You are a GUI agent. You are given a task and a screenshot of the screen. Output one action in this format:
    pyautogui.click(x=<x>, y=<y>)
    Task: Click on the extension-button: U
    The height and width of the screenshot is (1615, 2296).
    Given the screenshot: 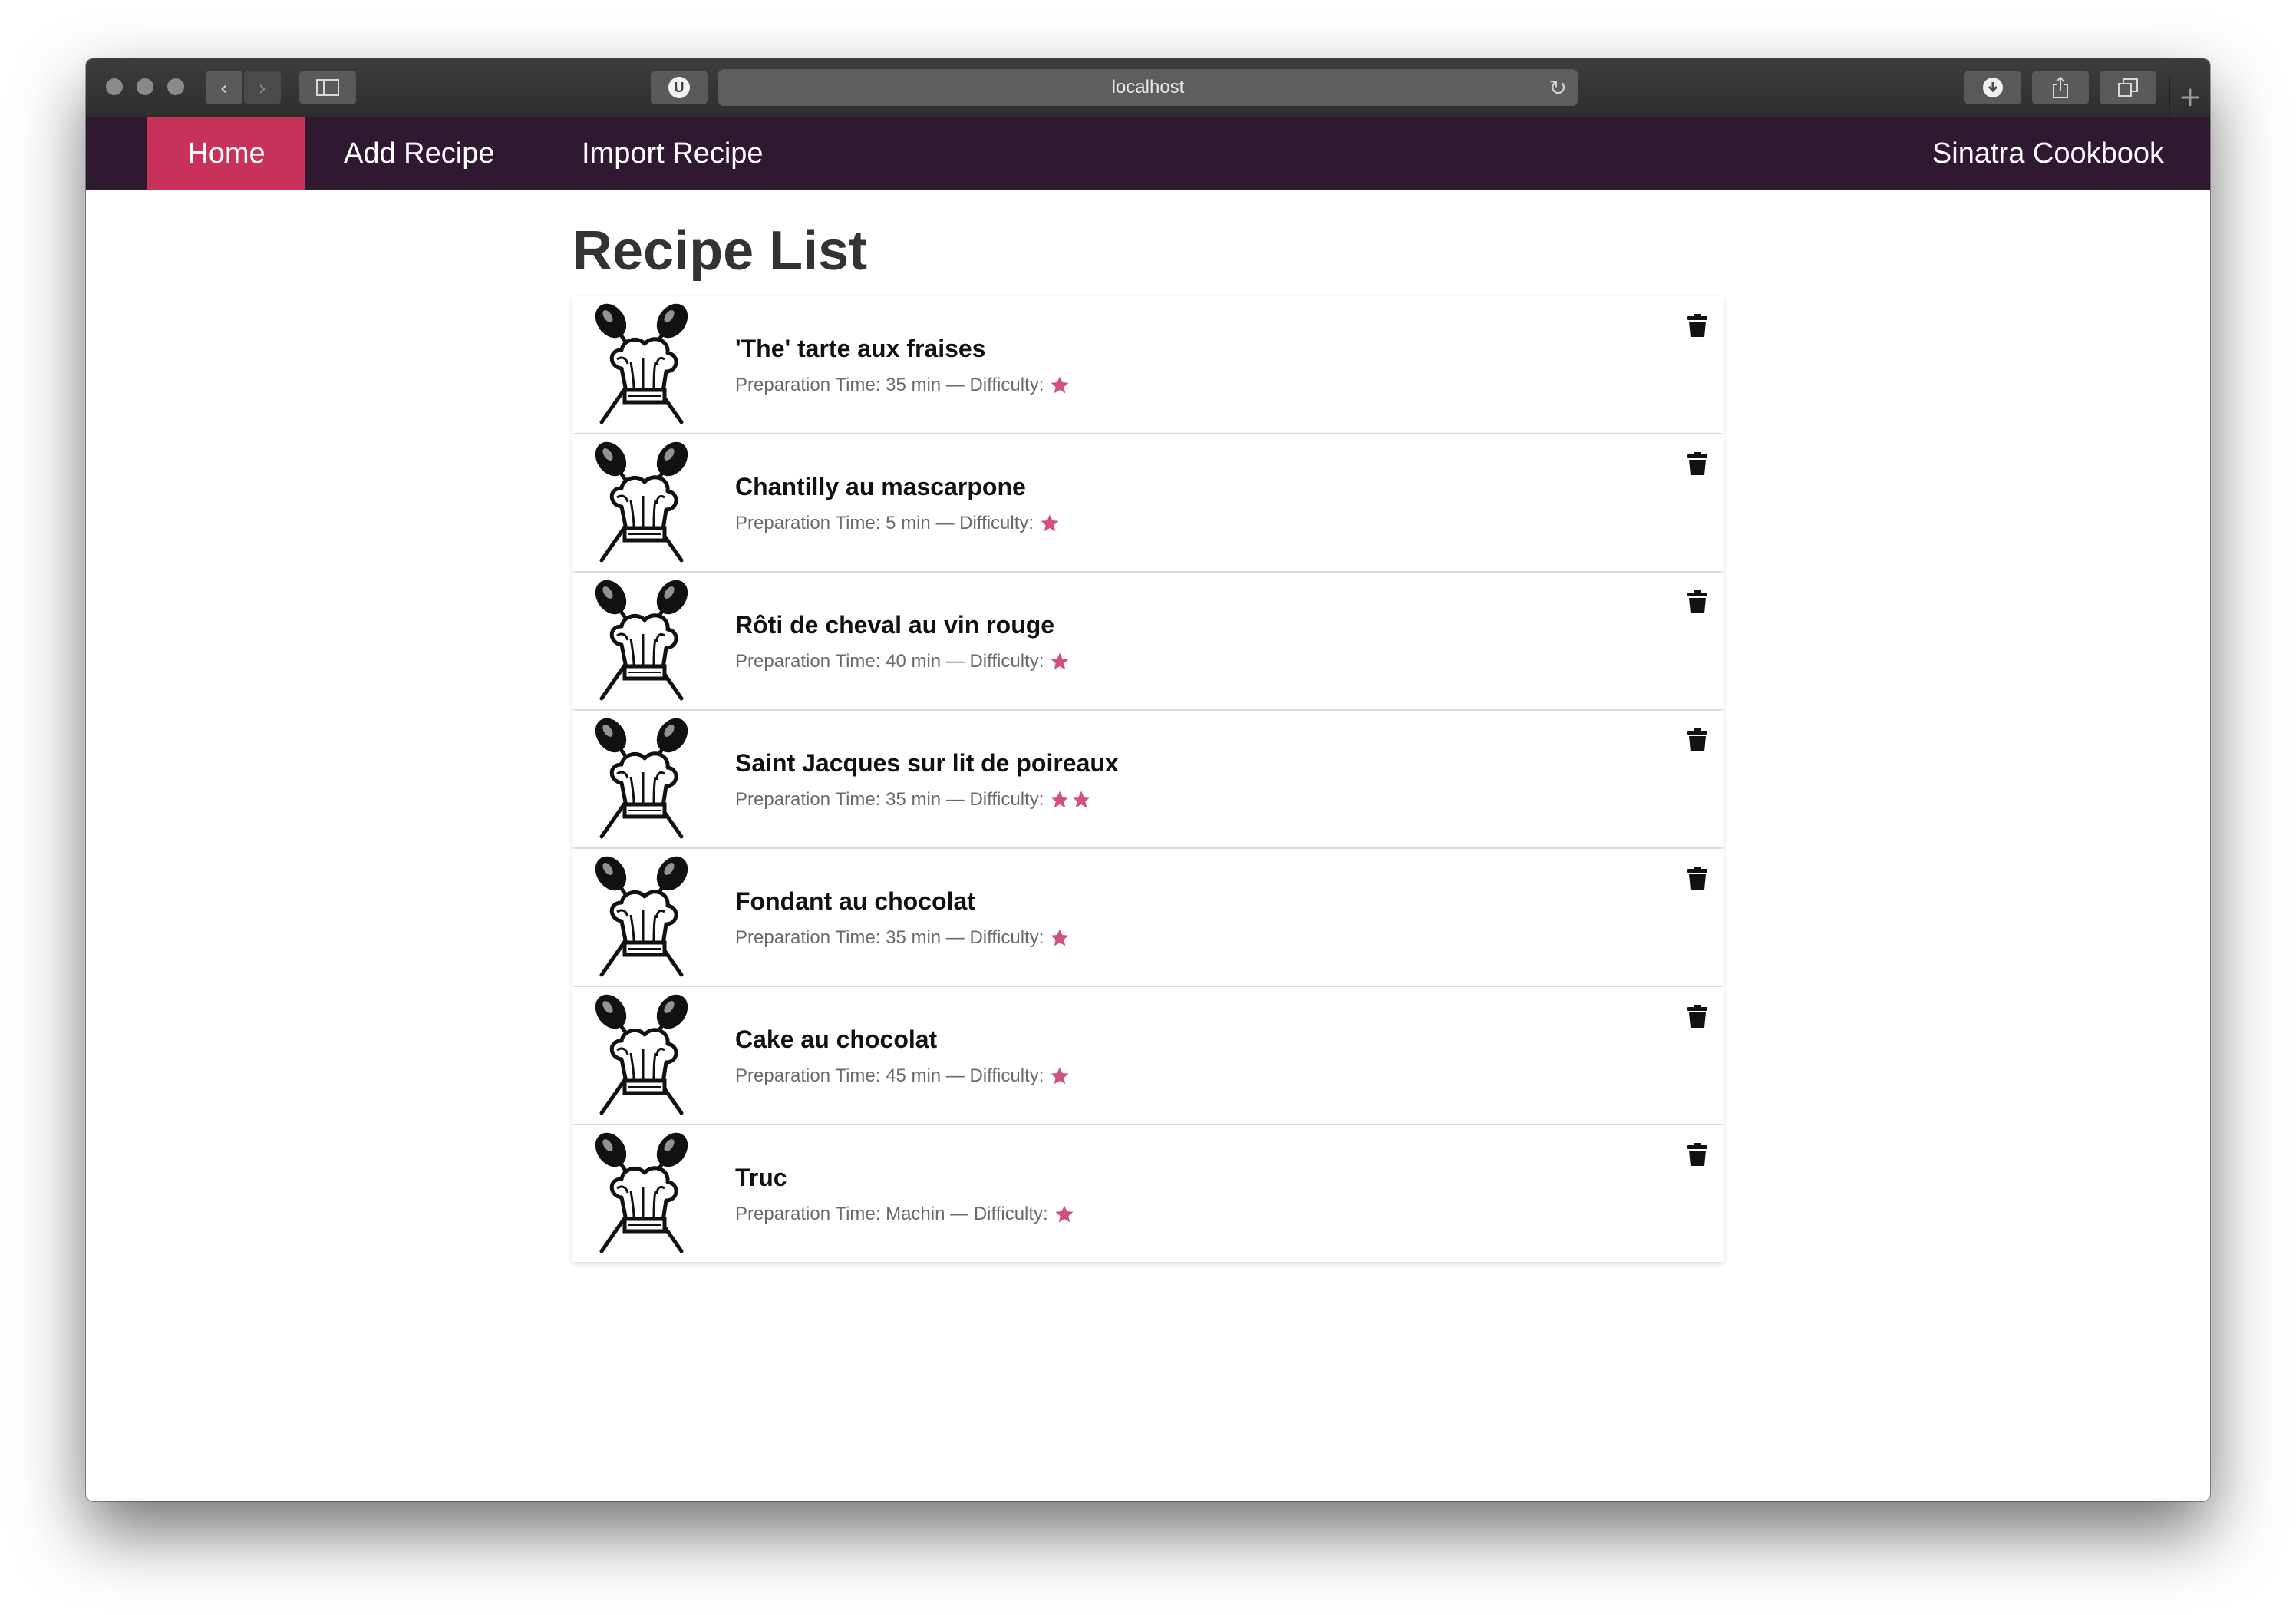 What is the action you would take?
    pyautogui.click(x=679, y=87)
    